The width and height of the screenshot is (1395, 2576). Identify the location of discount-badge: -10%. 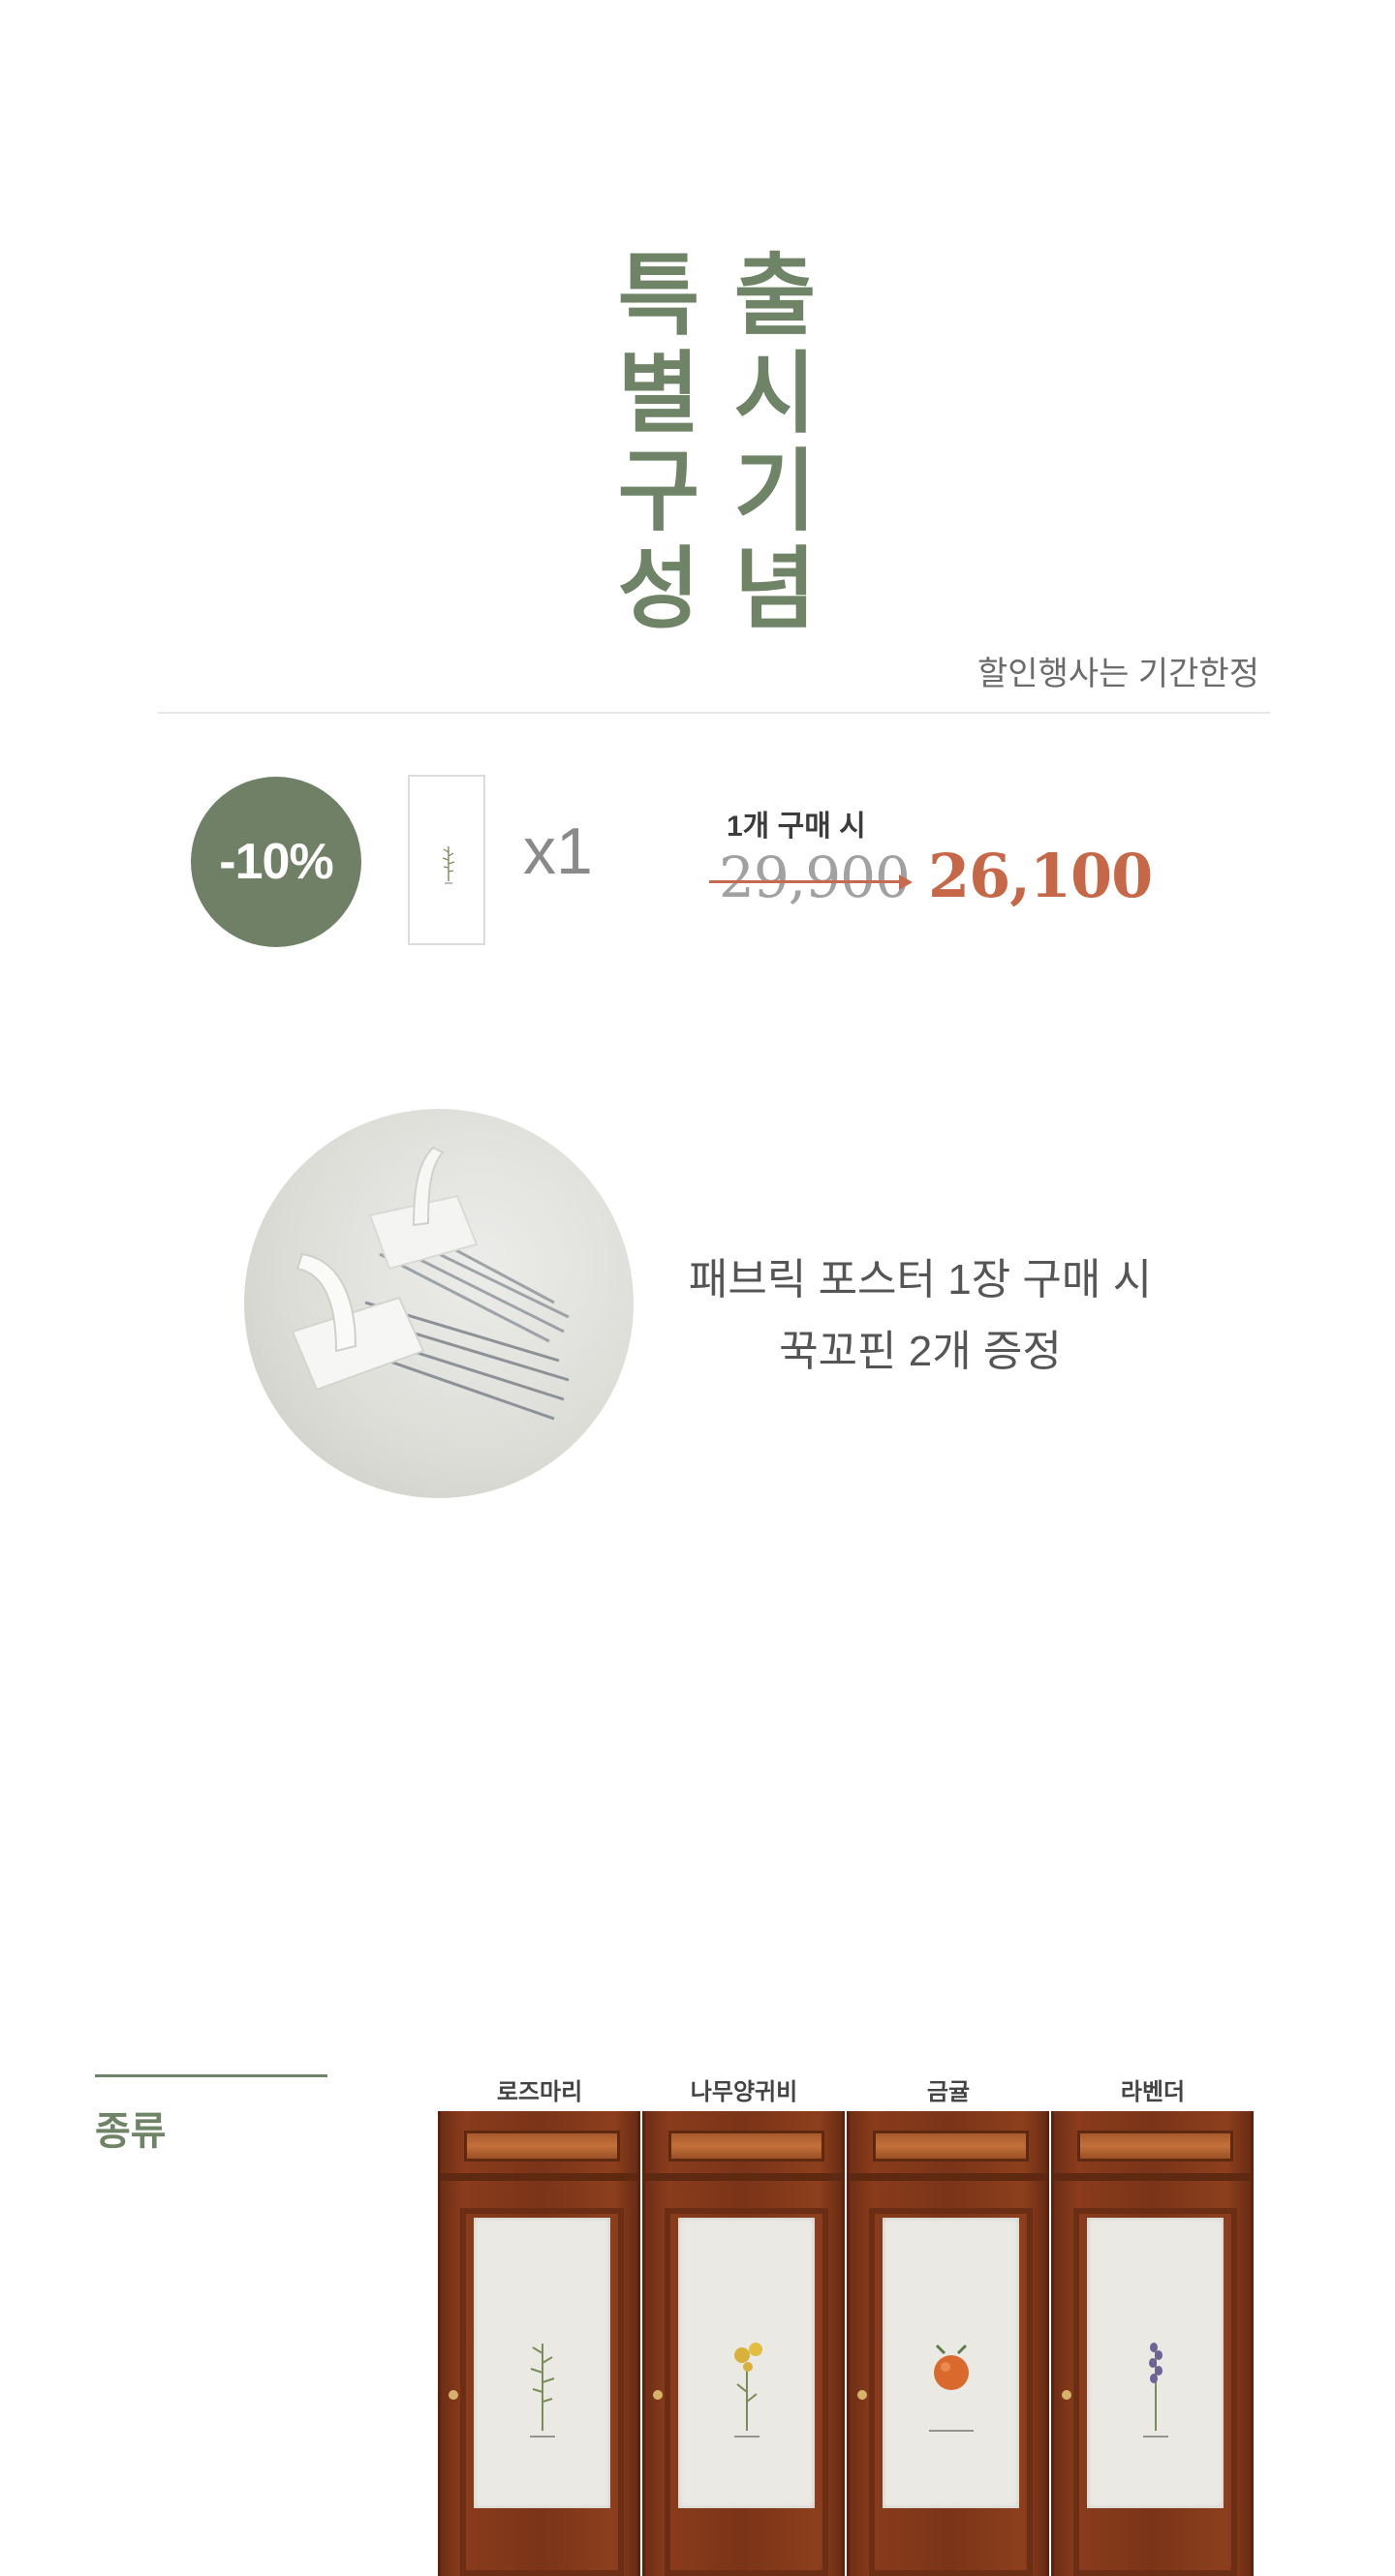
(276, 862).